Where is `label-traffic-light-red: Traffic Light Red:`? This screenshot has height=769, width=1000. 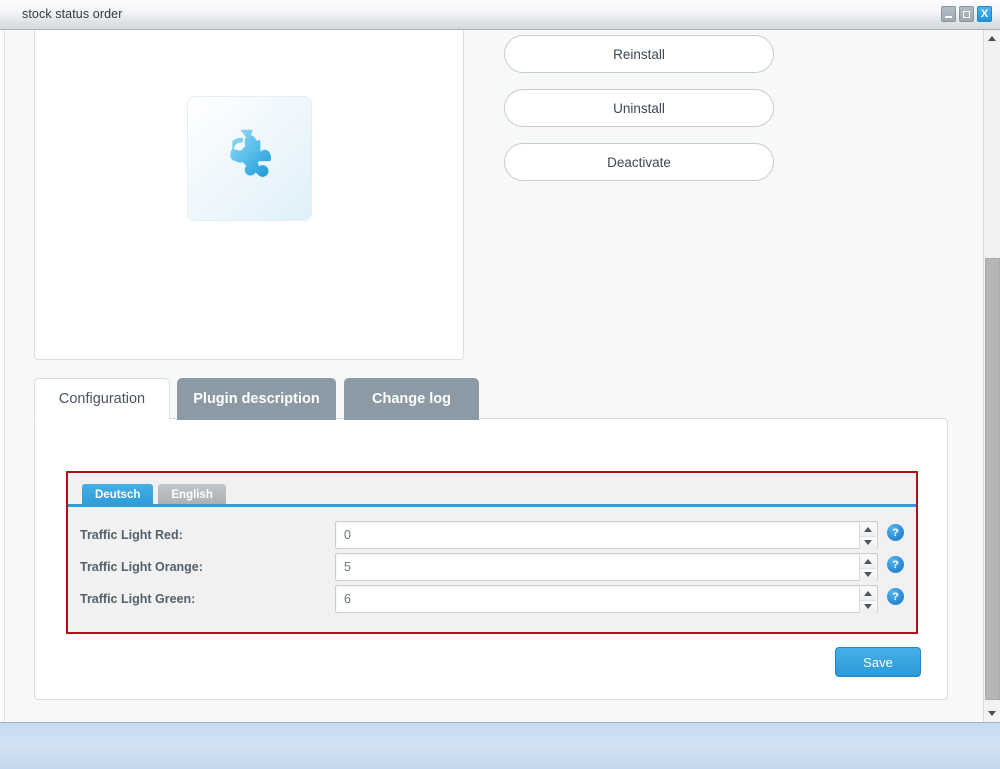 label-traffic-light-red: Traffic Light Red: is located at coordinates (131, 535).